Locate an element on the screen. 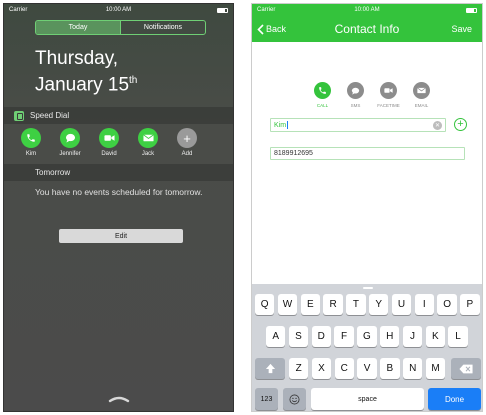 This screenshot has height=415, width=486. key-m: M is located at coordinates (435, 368).